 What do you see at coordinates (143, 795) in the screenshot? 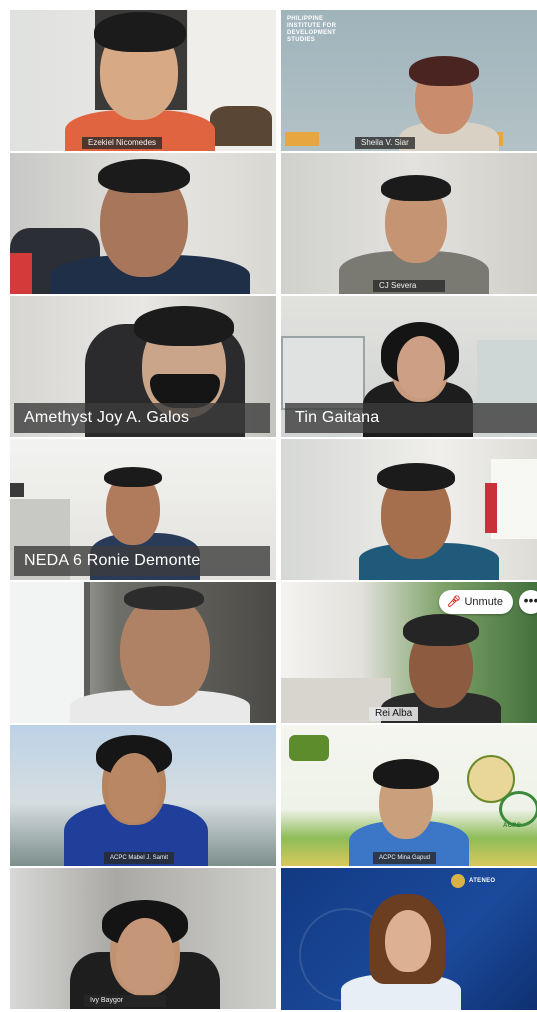
I see `participant-tile: ACPC Mabel J. Samit` at bounding box center [143, 795].